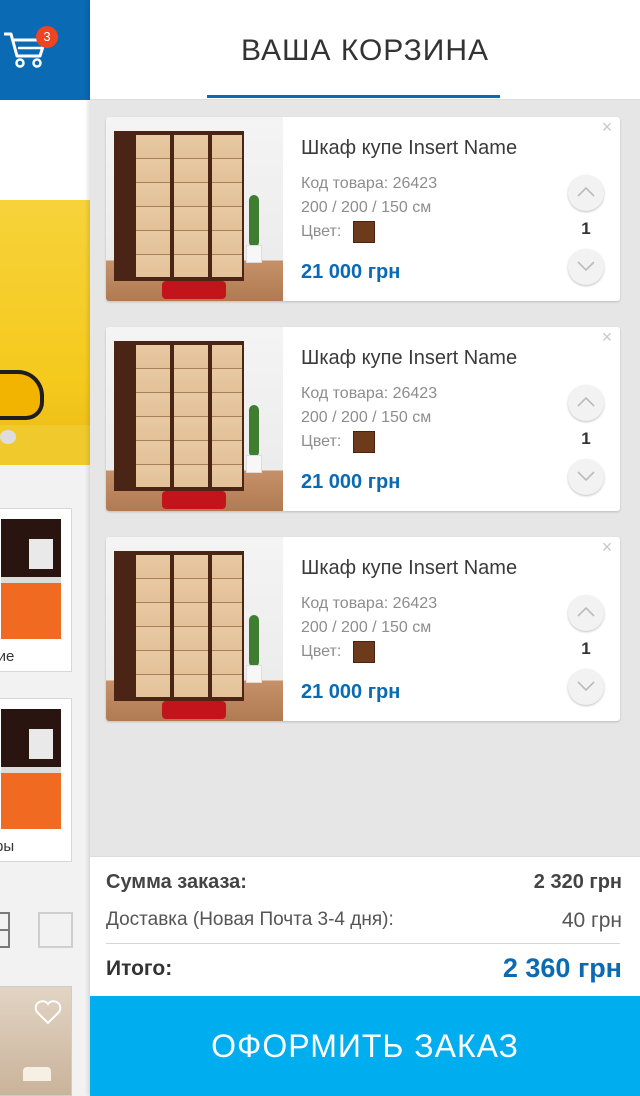 Image resolution: width=640 pixels, height=1096 pixels. What do you see at coordinates (55, 930) in the screenshot?
I see `list-view-icon` at bounding box center [55, 930].